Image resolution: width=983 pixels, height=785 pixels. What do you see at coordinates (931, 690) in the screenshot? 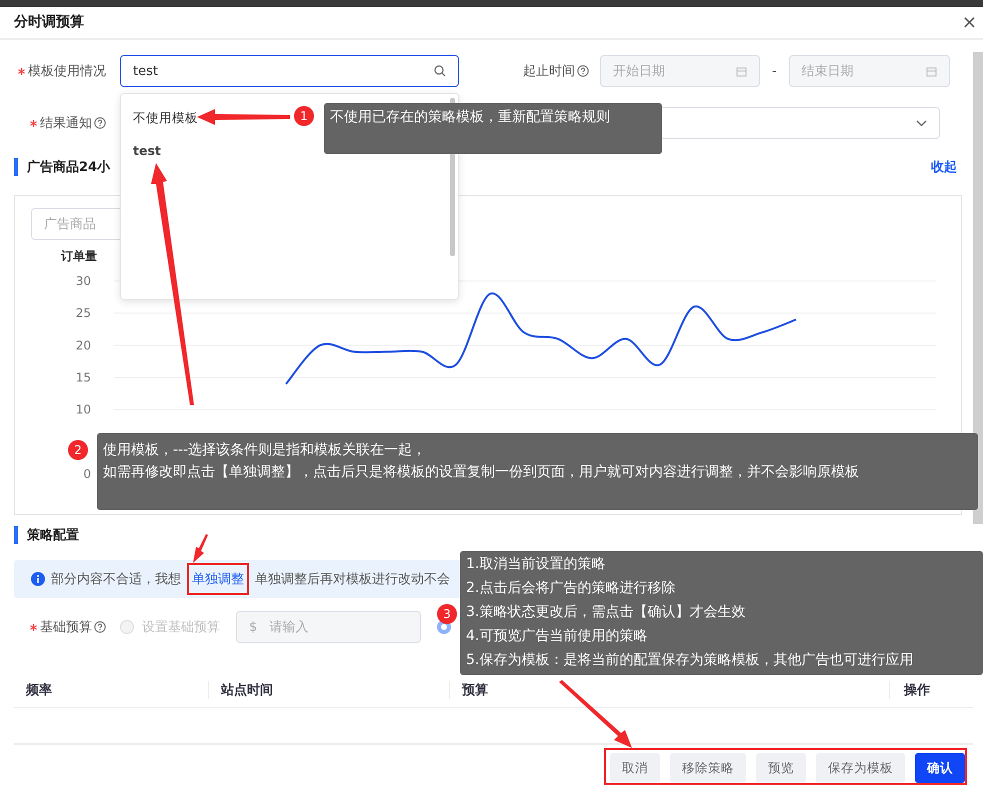
I see `column-header: 操作` at bounding box center [931, 690].